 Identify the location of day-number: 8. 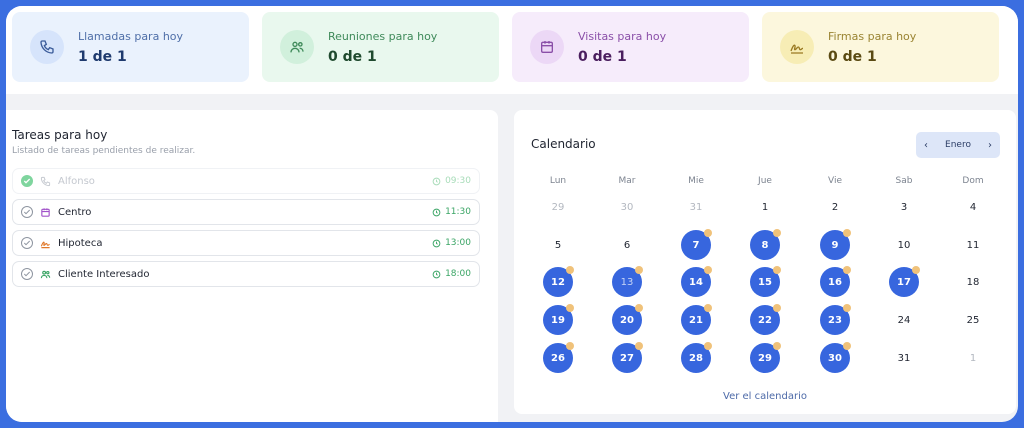
(765, 245).